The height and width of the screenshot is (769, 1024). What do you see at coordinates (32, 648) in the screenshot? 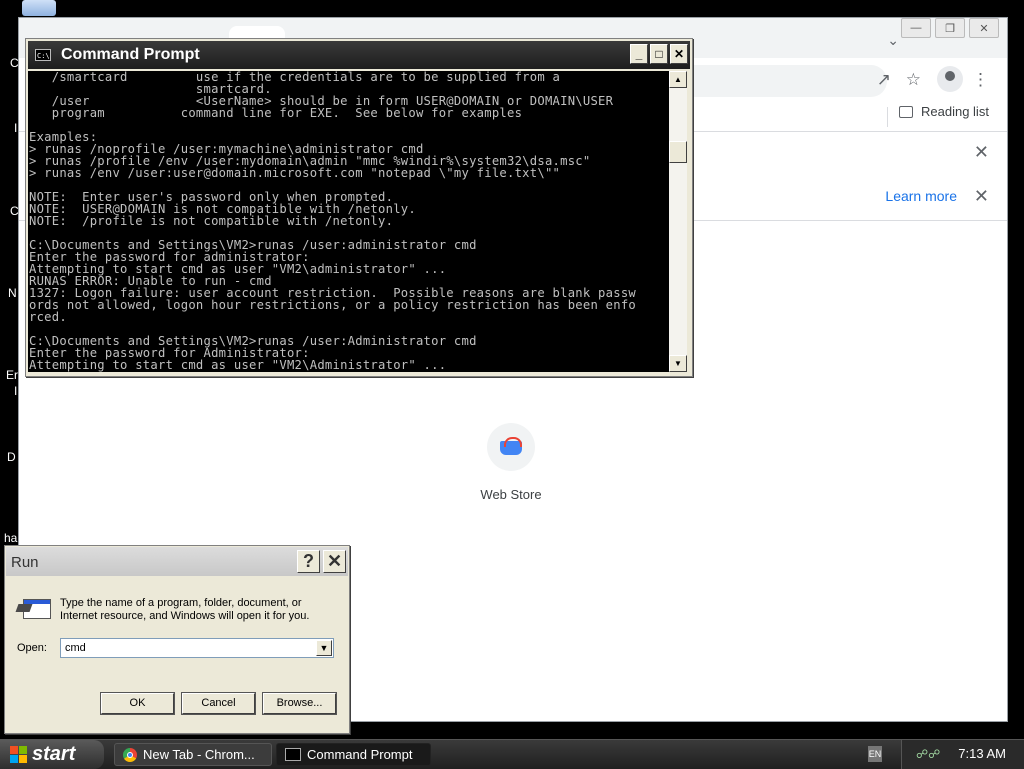
I see `open-label: Open:` at bounding box center [32, 648].